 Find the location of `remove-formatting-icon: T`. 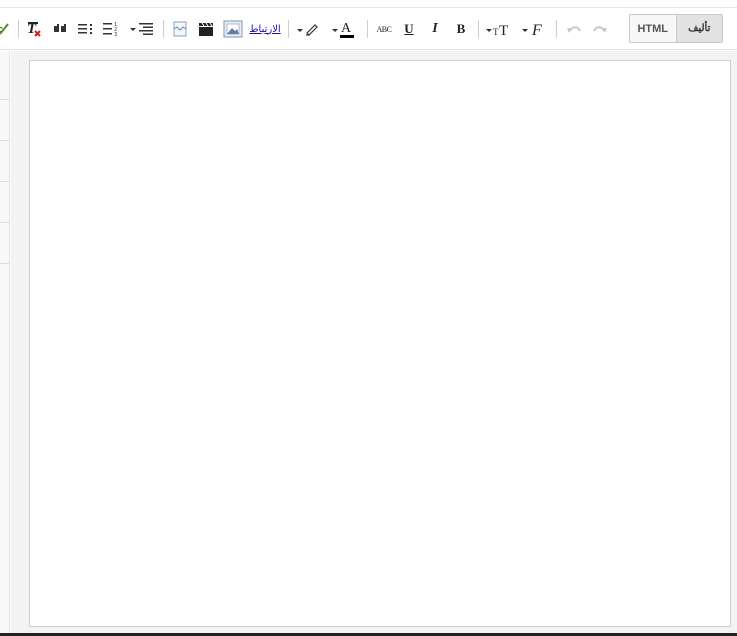

remove-formatting-icon: T is located at coordinates (34, 29).